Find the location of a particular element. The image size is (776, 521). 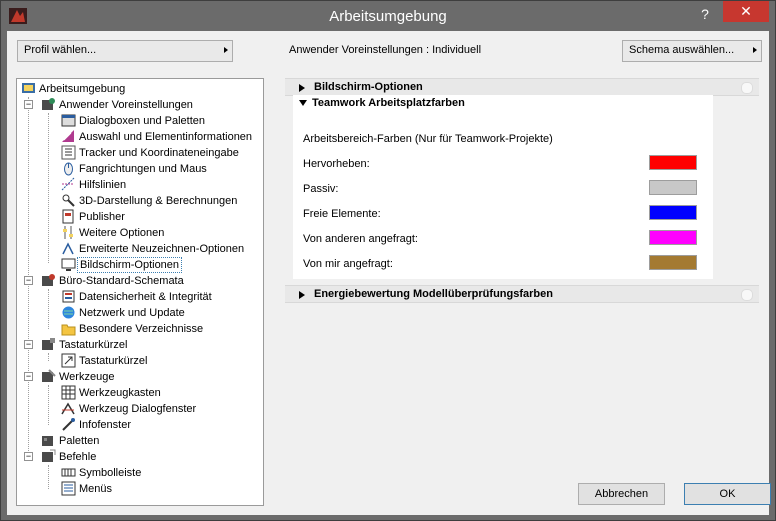

screen-icon is located at coordinates (68, 264).